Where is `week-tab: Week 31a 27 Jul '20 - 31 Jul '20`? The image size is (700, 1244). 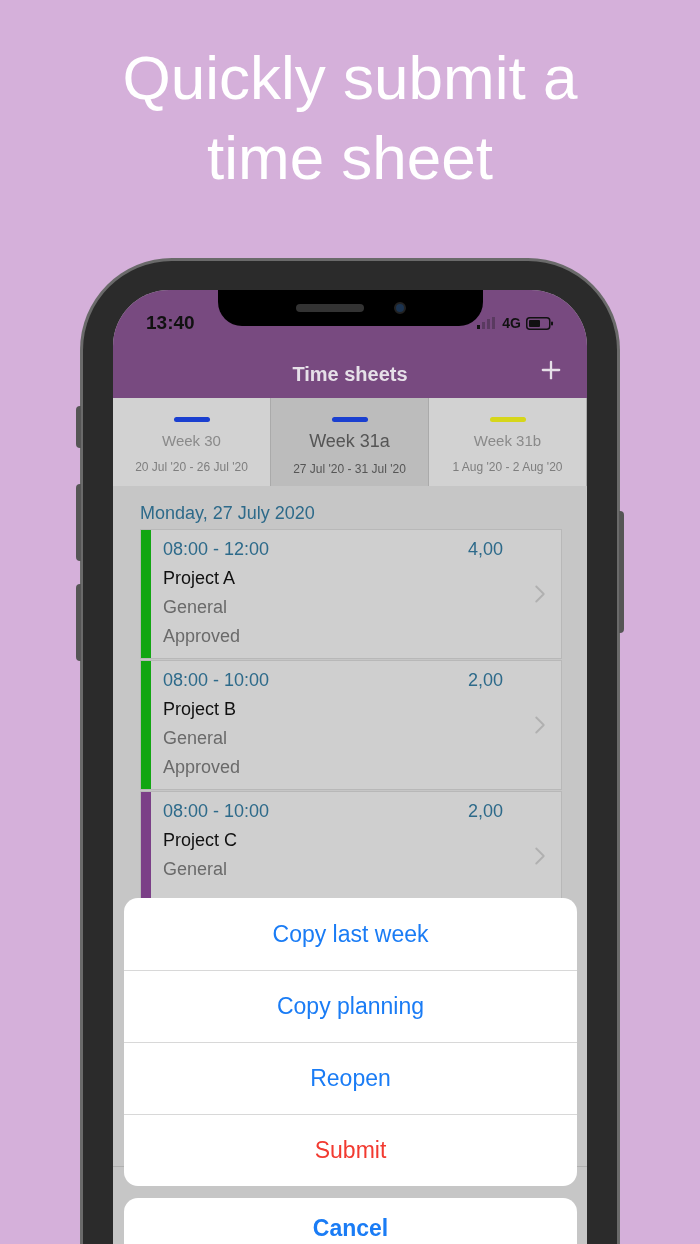 week-tab: Week 31a 27 Jul '20 - 31 Jul '20 is located at coordinates (350, 442).